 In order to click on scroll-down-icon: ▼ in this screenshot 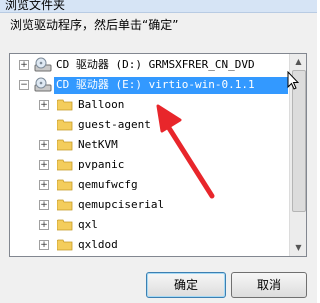, I will do `click(298, 248)`.